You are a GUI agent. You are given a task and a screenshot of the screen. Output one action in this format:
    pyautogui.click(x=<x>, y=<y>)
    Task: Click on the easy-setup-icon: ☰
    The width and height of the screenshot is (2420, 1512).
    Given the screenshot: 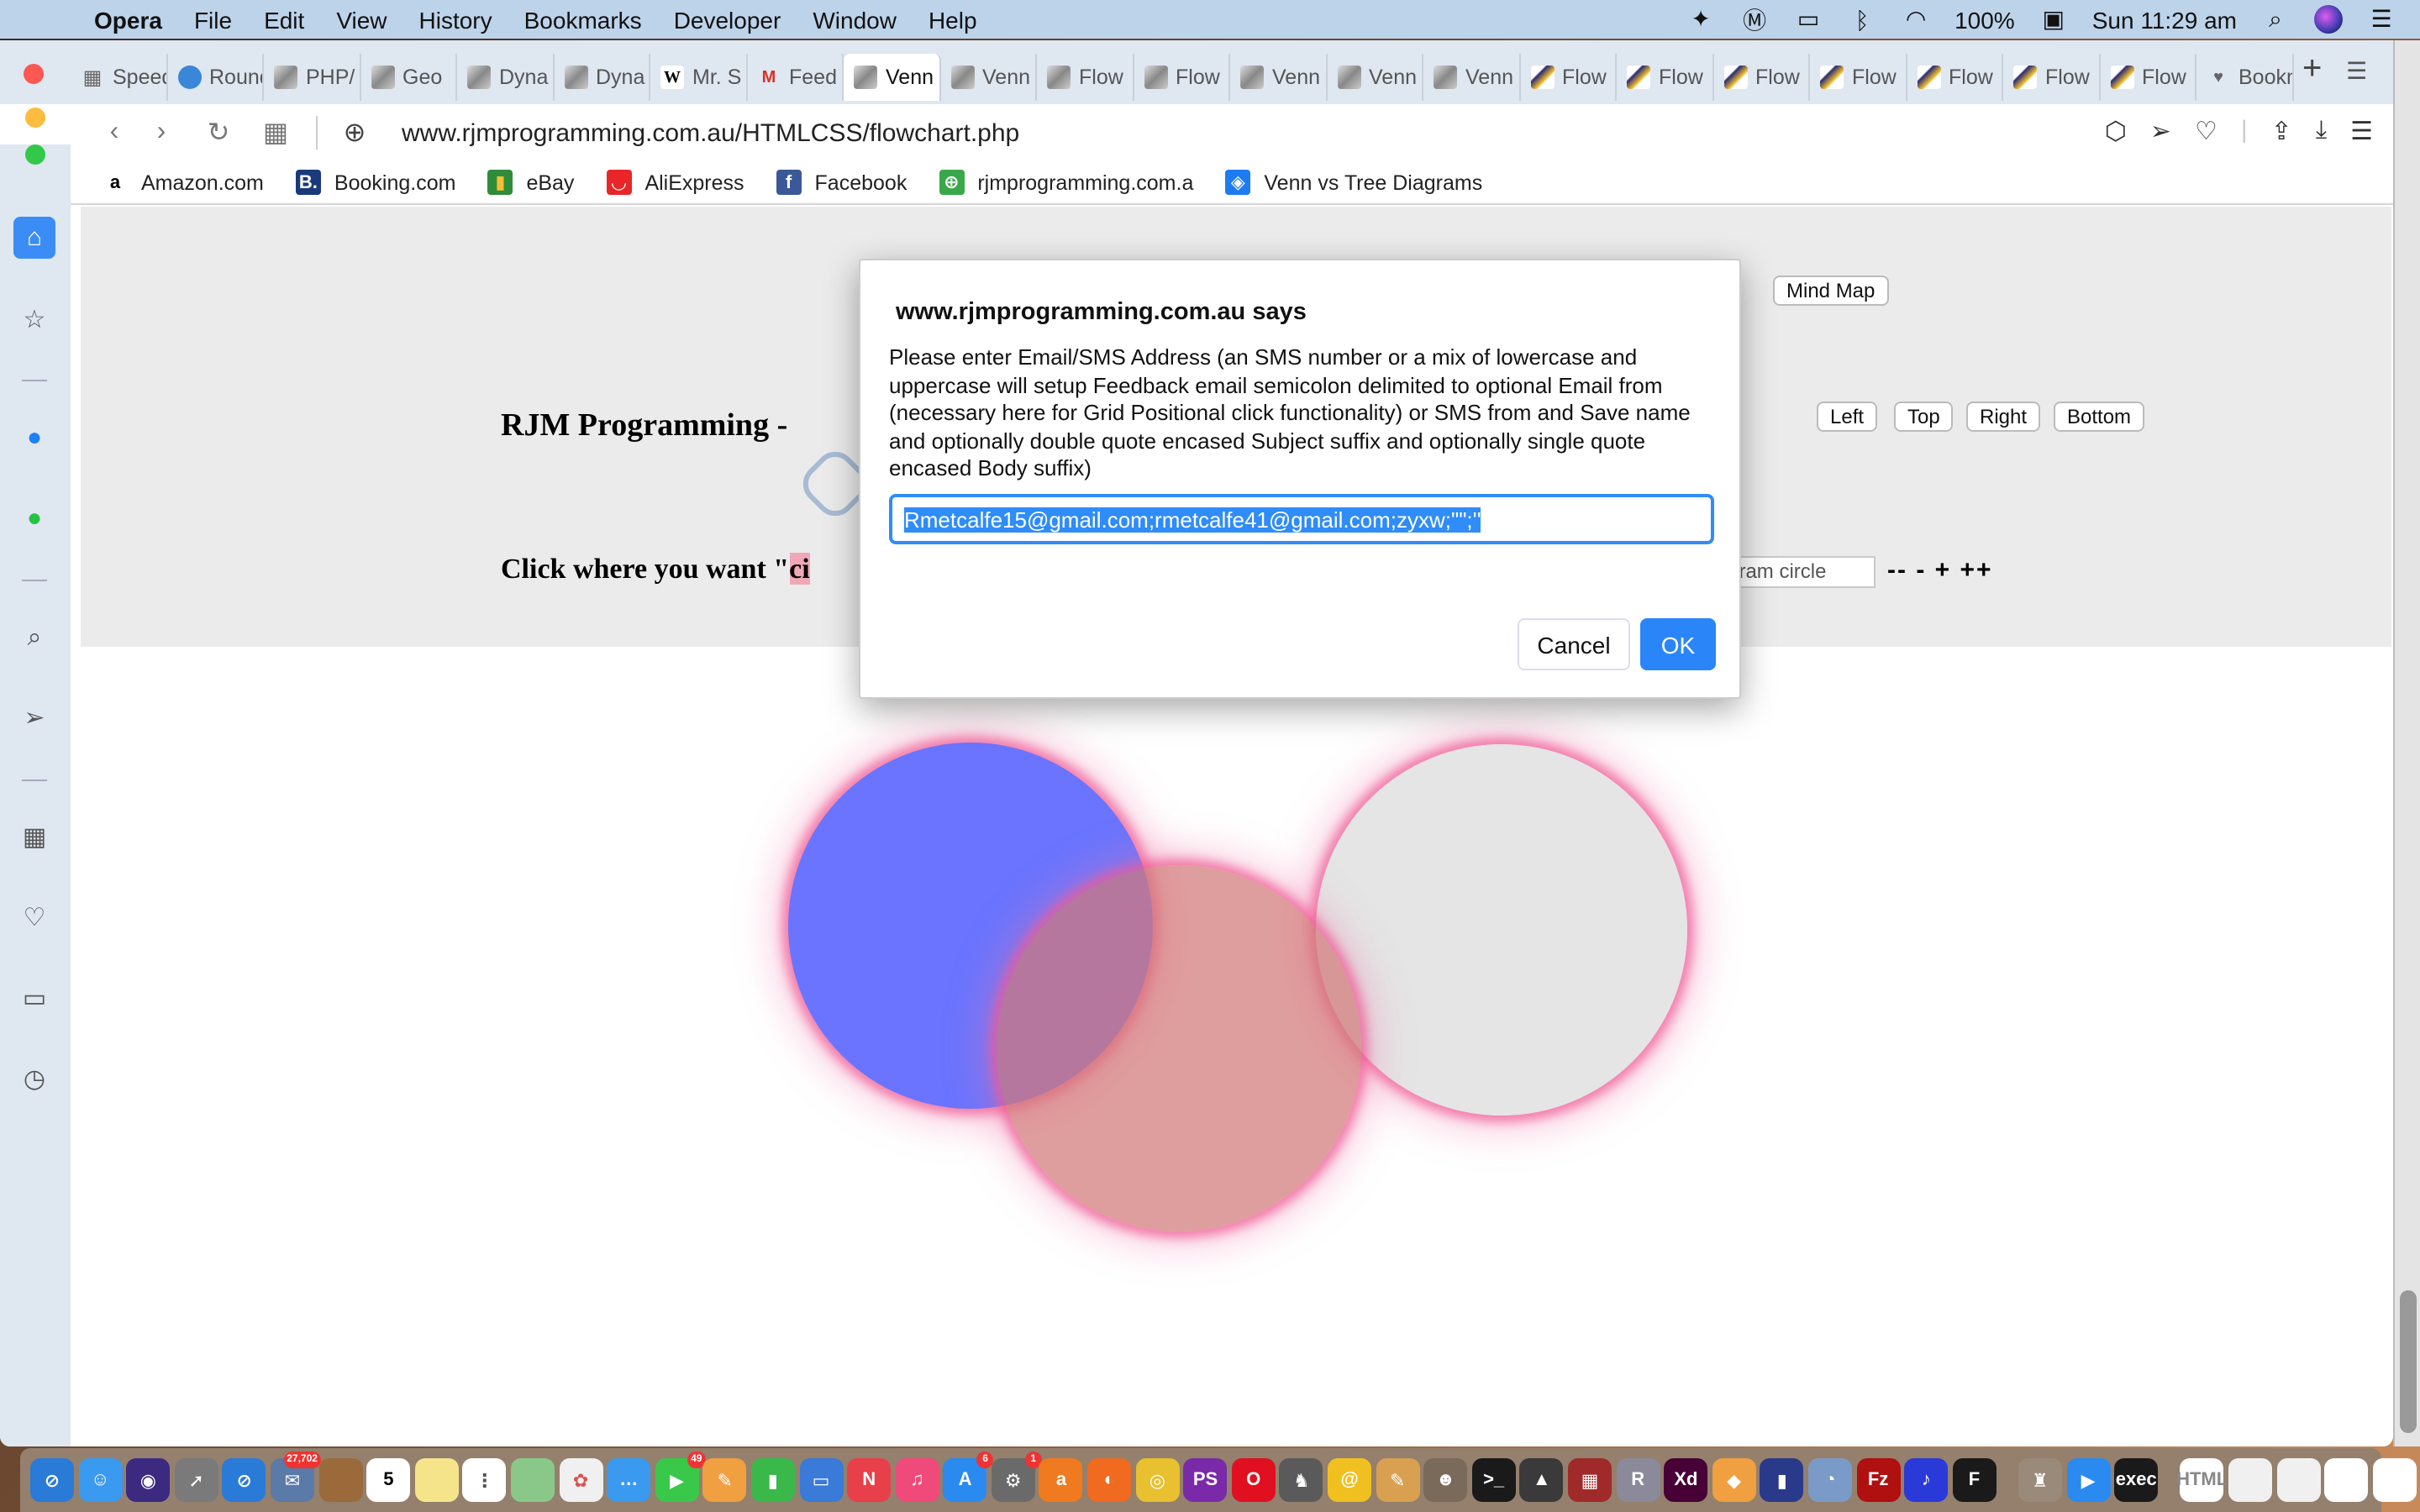 What is the action you would take?
    pyautogui.click(x=2361, y=131)
    